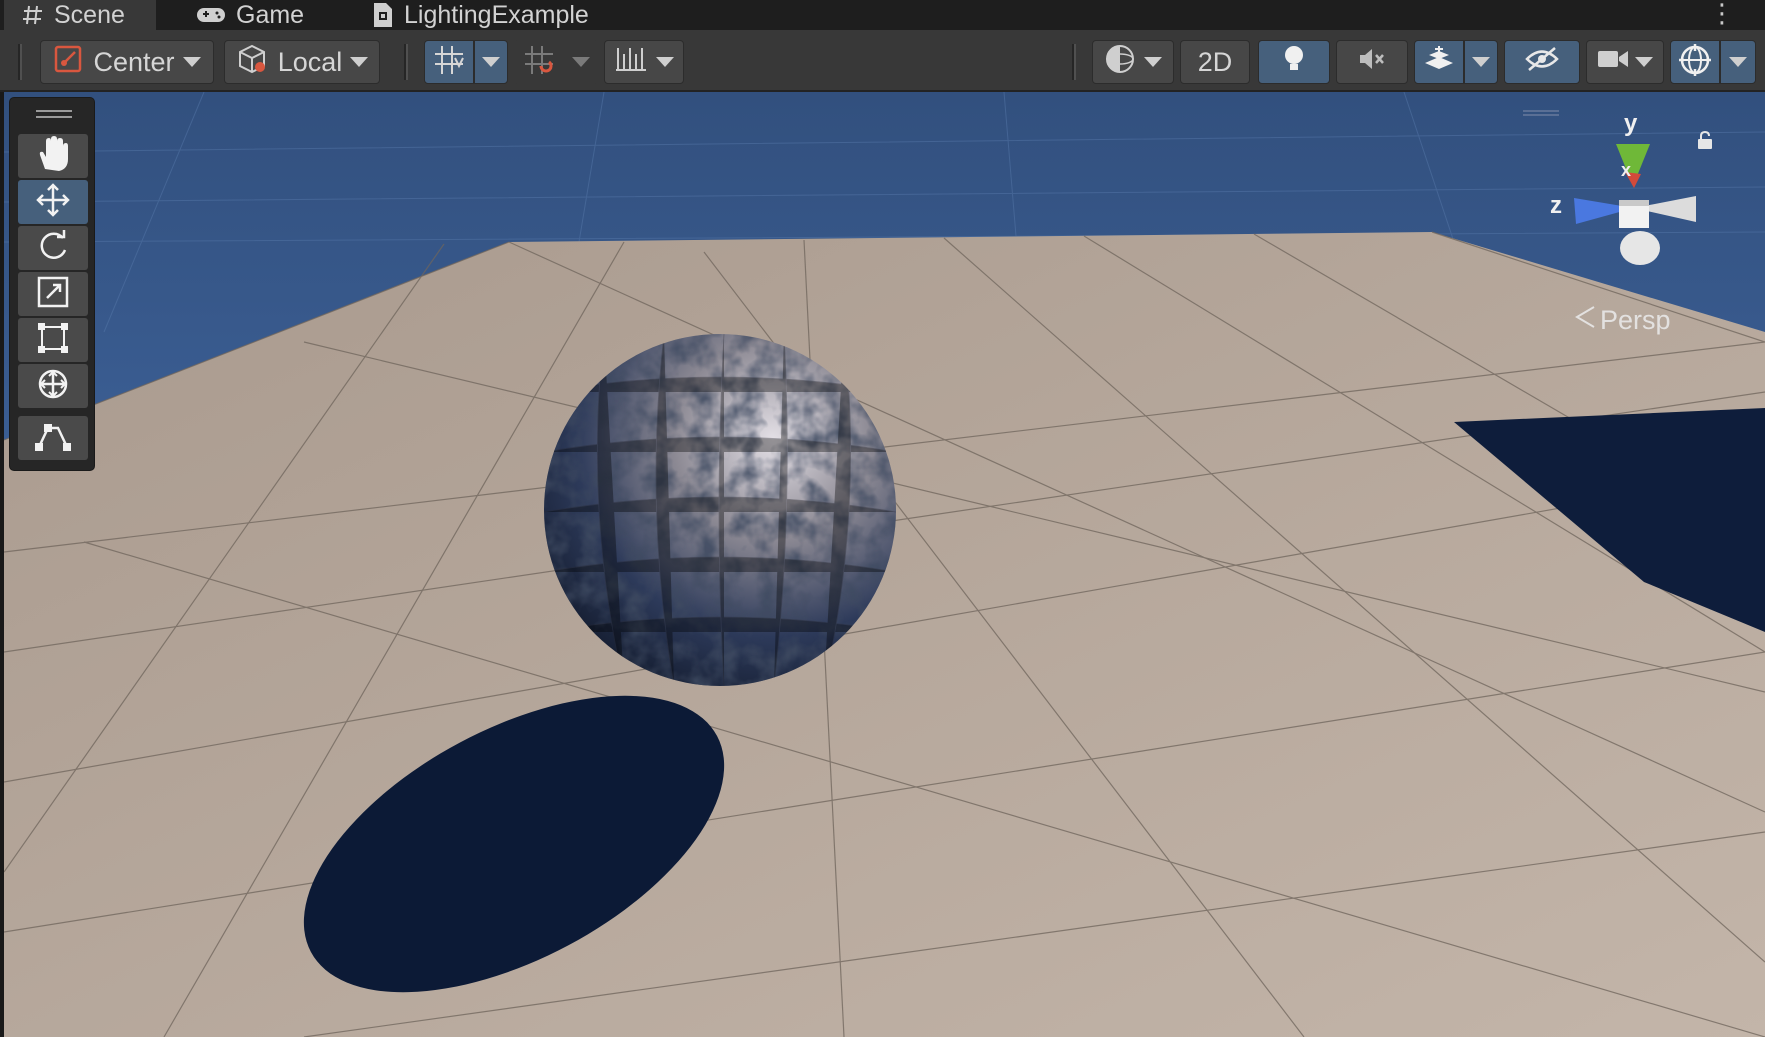  I want to click on move-icon, so click(53, 202).